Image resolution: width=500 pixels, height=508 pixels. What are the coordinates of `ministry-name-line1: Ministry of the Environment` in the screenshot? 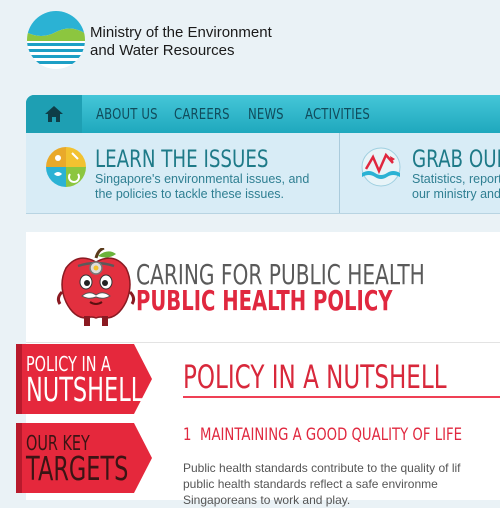 It's located at (181, 32).